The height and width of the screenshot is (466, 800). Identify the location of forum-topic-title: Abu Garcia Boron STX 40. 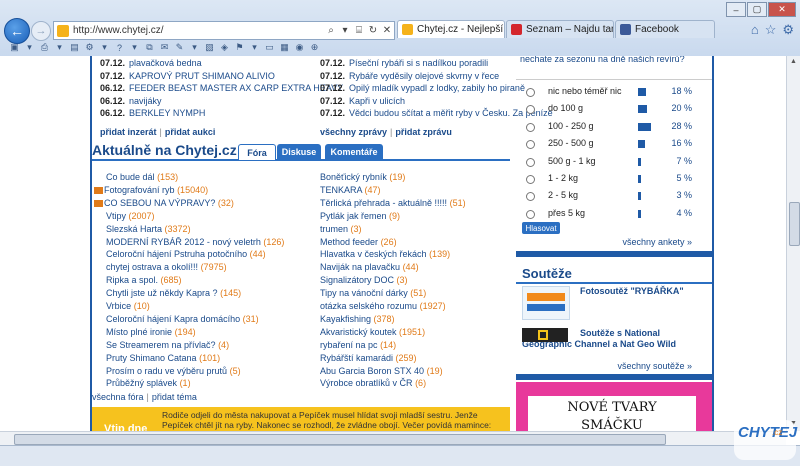
(372, 371).